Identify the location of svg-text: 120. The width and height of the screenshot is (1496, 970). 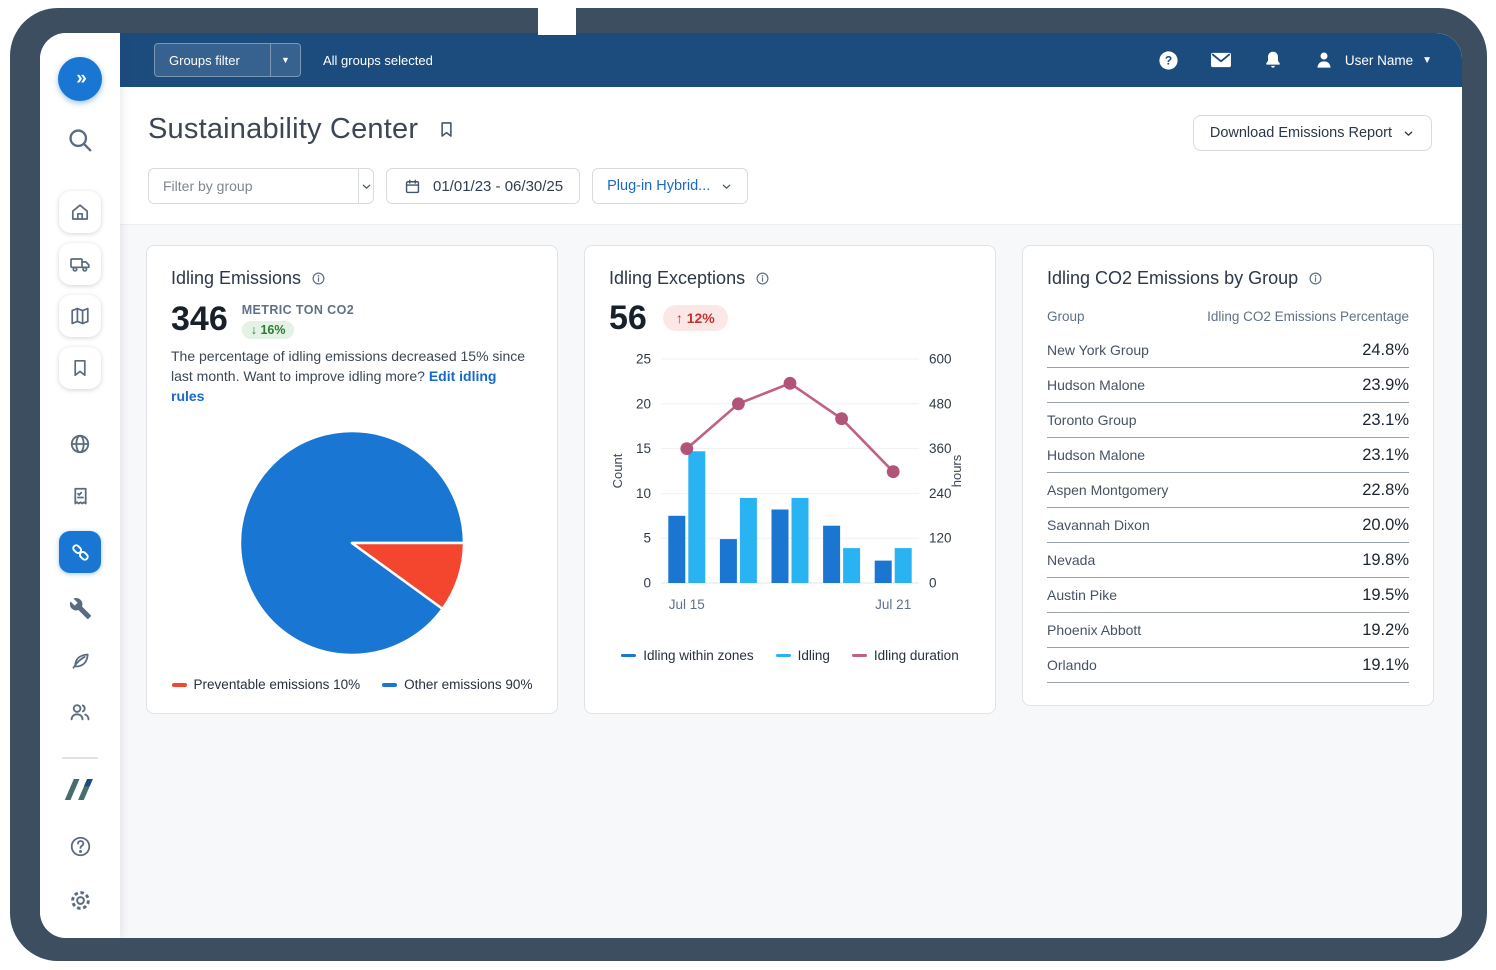
(940, 538).